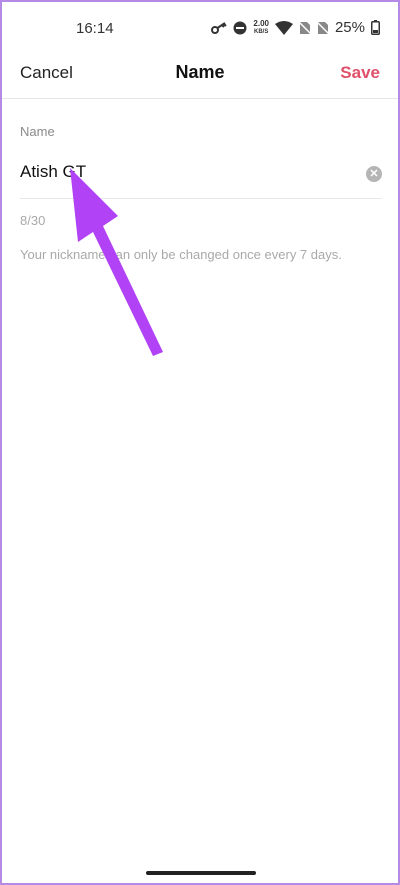 The width and height of the screenshot is (400, 885). What do you see at coordinates (200, 76) in the screenshot?
I see `nav-header: Cancel Name Save` at bounding box center [200, 76].